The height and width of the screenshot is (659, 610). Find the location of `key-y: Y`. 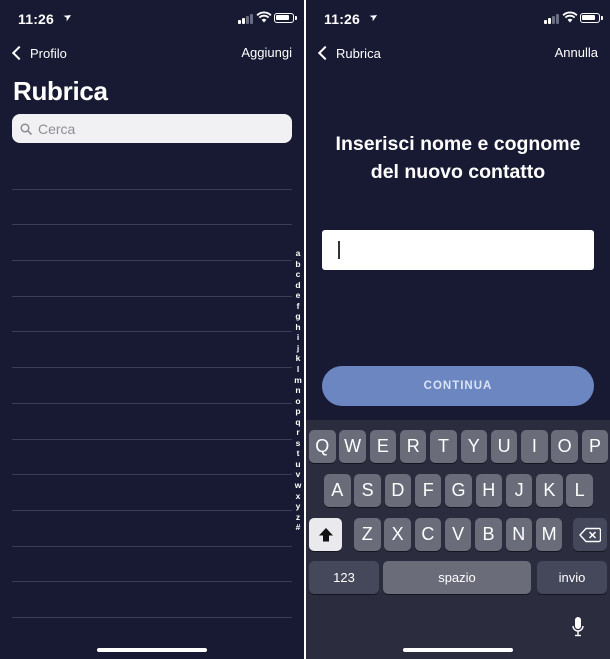

key-y: Y is located at coordinates (474, 446).